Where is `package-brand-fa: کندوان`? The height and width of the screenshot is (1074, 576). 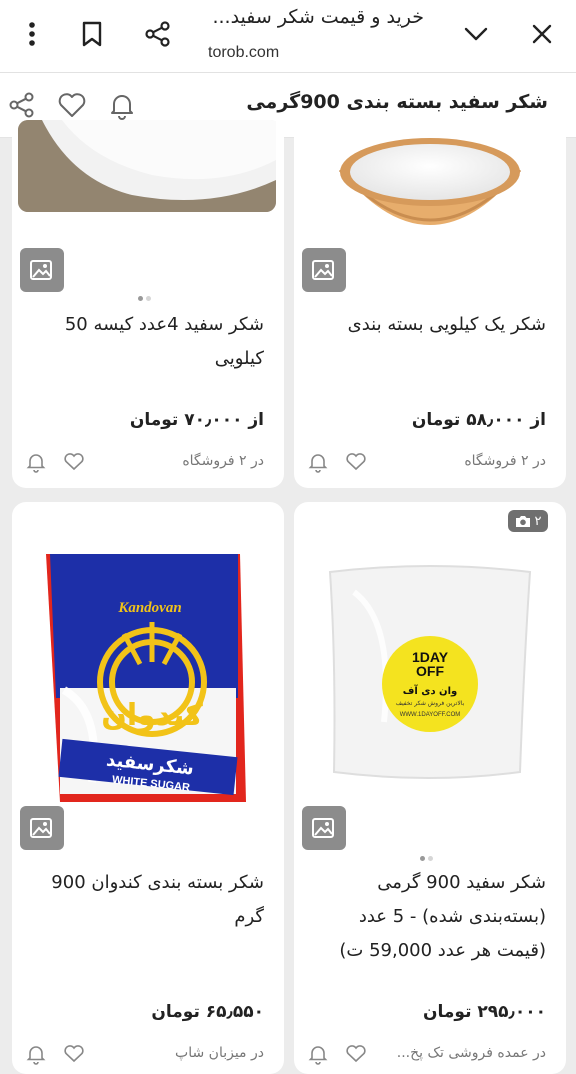 package-brand-fa: کندوان is located at coordinates (152, 715).